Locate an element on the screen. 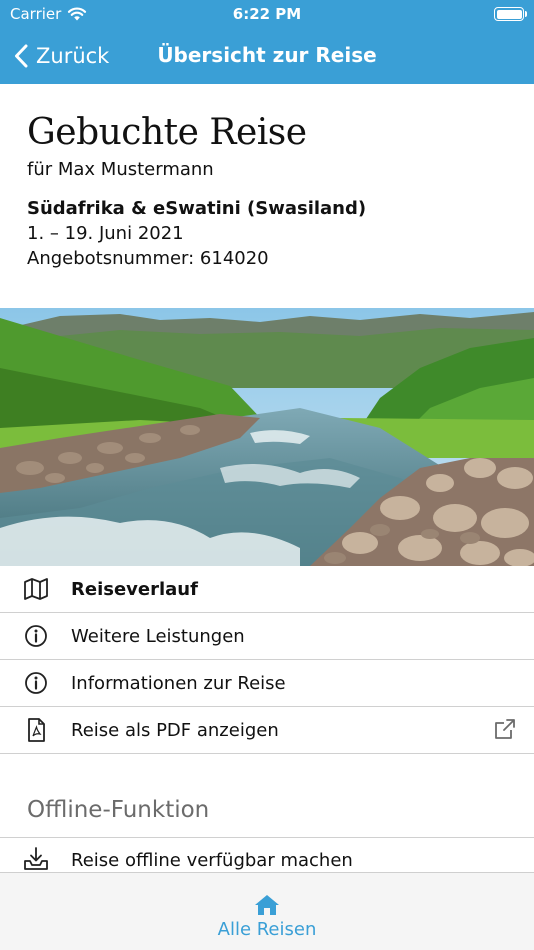  back-button: Zurück is located at coordinates (61, 56).